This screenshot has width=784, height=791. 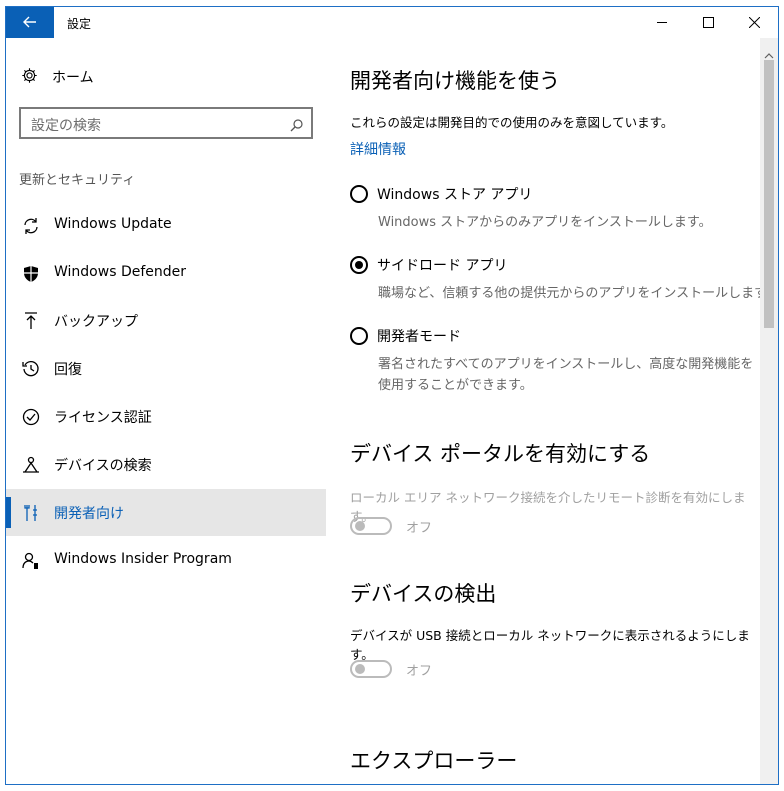 I want to click on sidebar-item-find-device: デバイスの検索, so click(x=166, y=464).